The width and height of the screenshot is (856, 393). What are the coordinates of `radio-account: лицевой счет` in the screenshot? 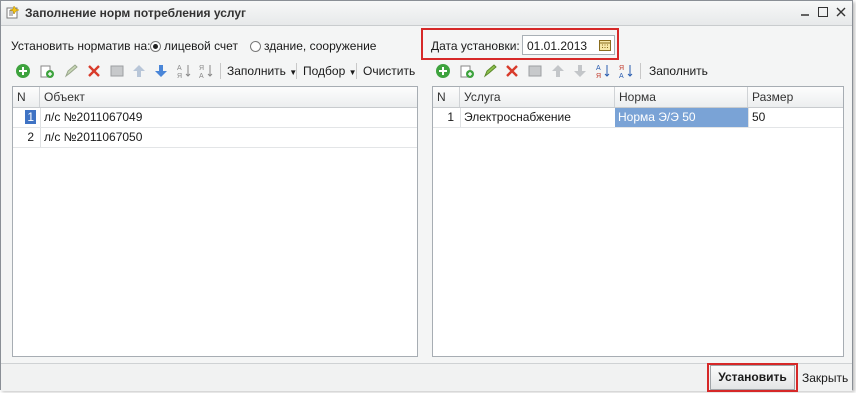 It's located at (194, 46).